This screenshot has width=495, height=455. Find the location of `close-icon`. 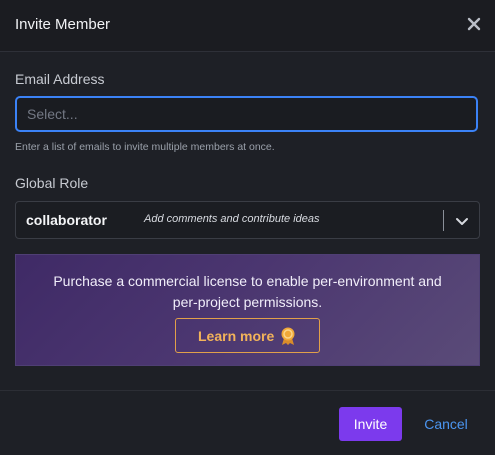

close-icon is located at coordinates (474, 24).